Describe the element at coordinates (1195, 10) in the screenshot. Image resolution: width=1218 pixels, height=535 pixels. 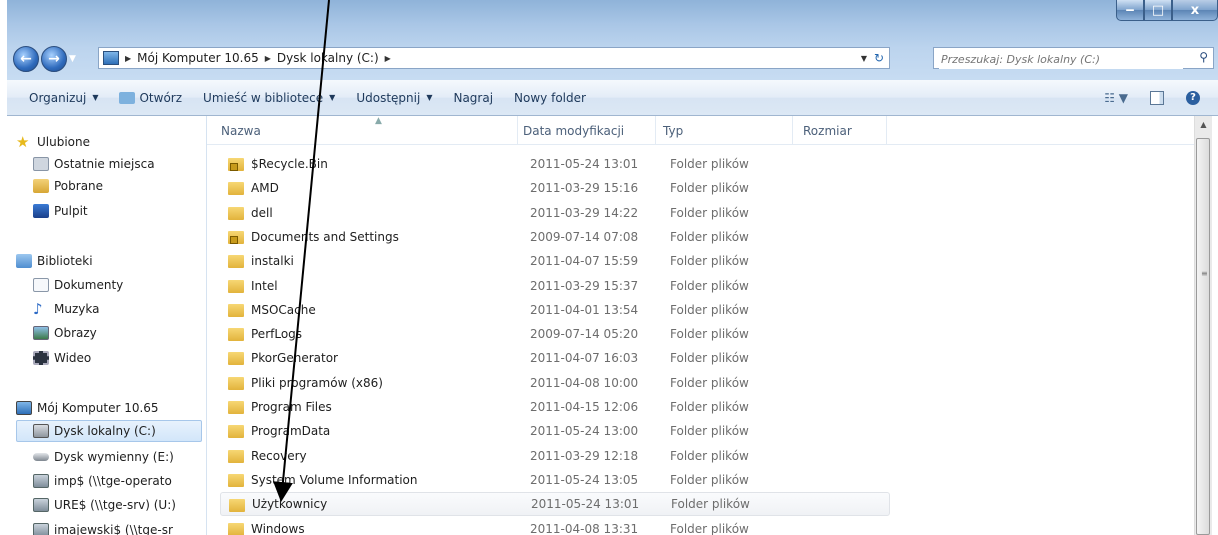
I see `close-button: x` at that location.